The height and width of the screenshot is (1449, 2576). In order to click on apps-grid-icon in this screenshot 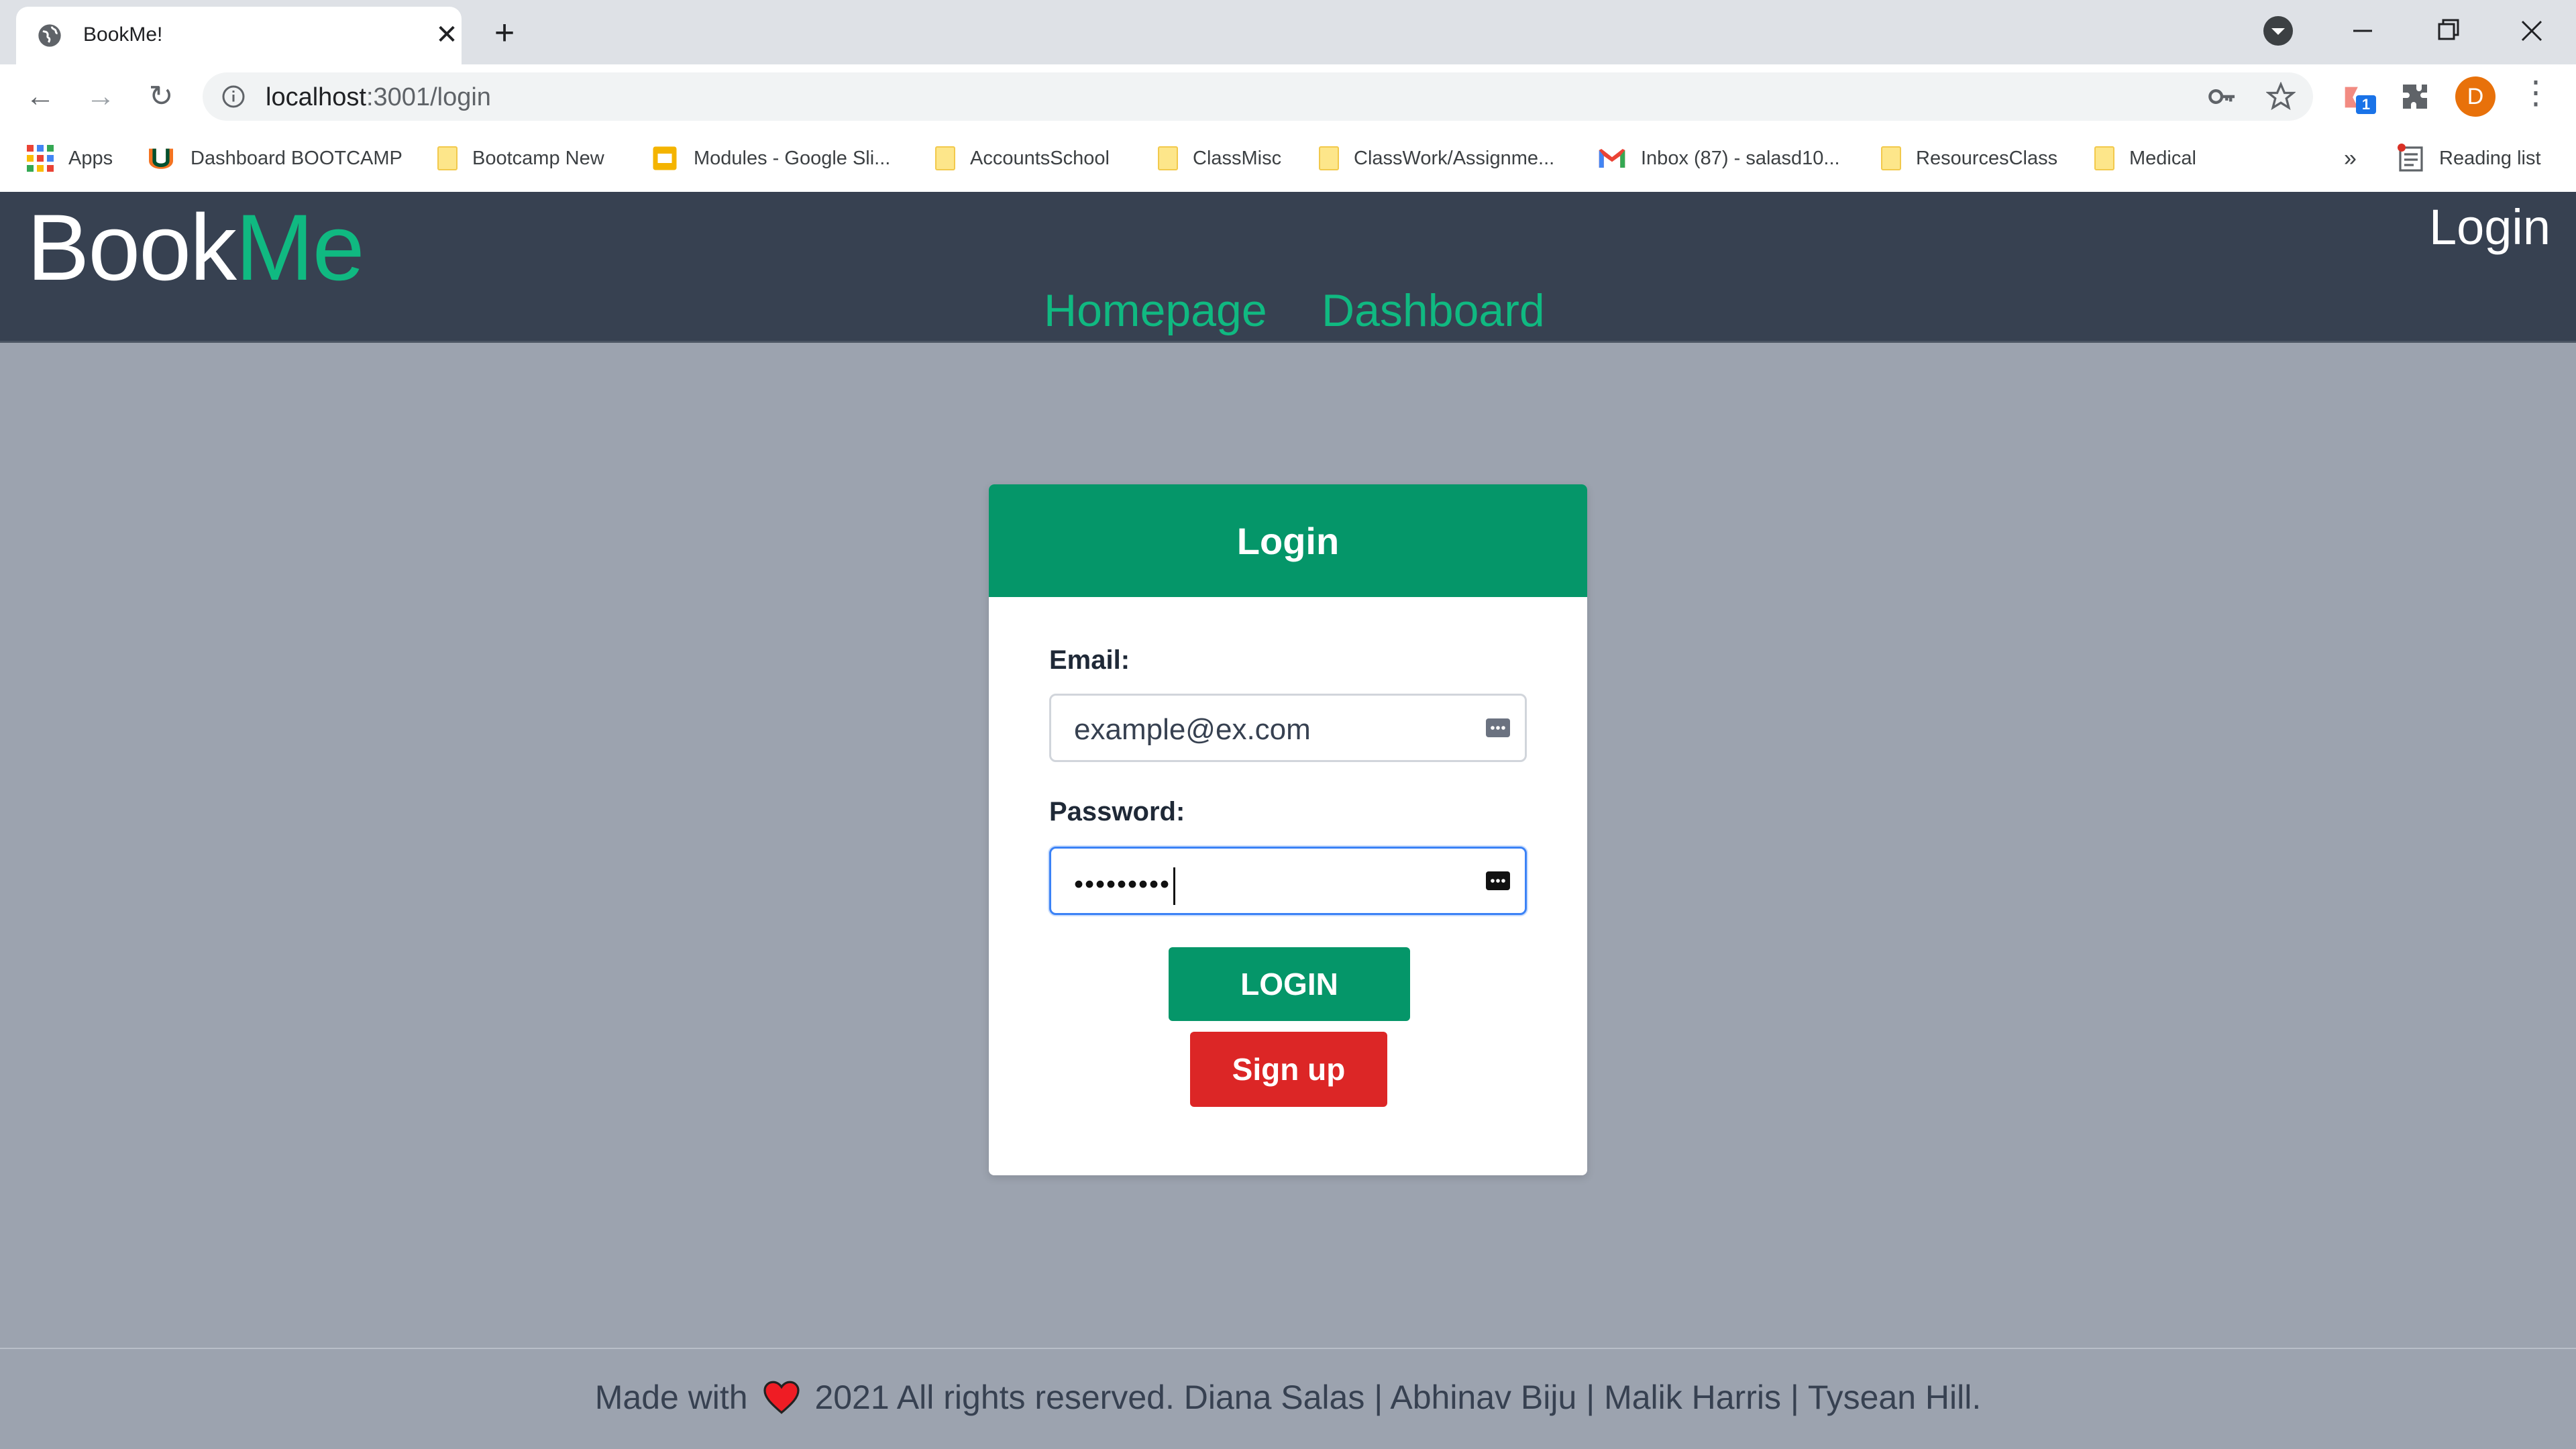, I will do `click(40, 158)`.